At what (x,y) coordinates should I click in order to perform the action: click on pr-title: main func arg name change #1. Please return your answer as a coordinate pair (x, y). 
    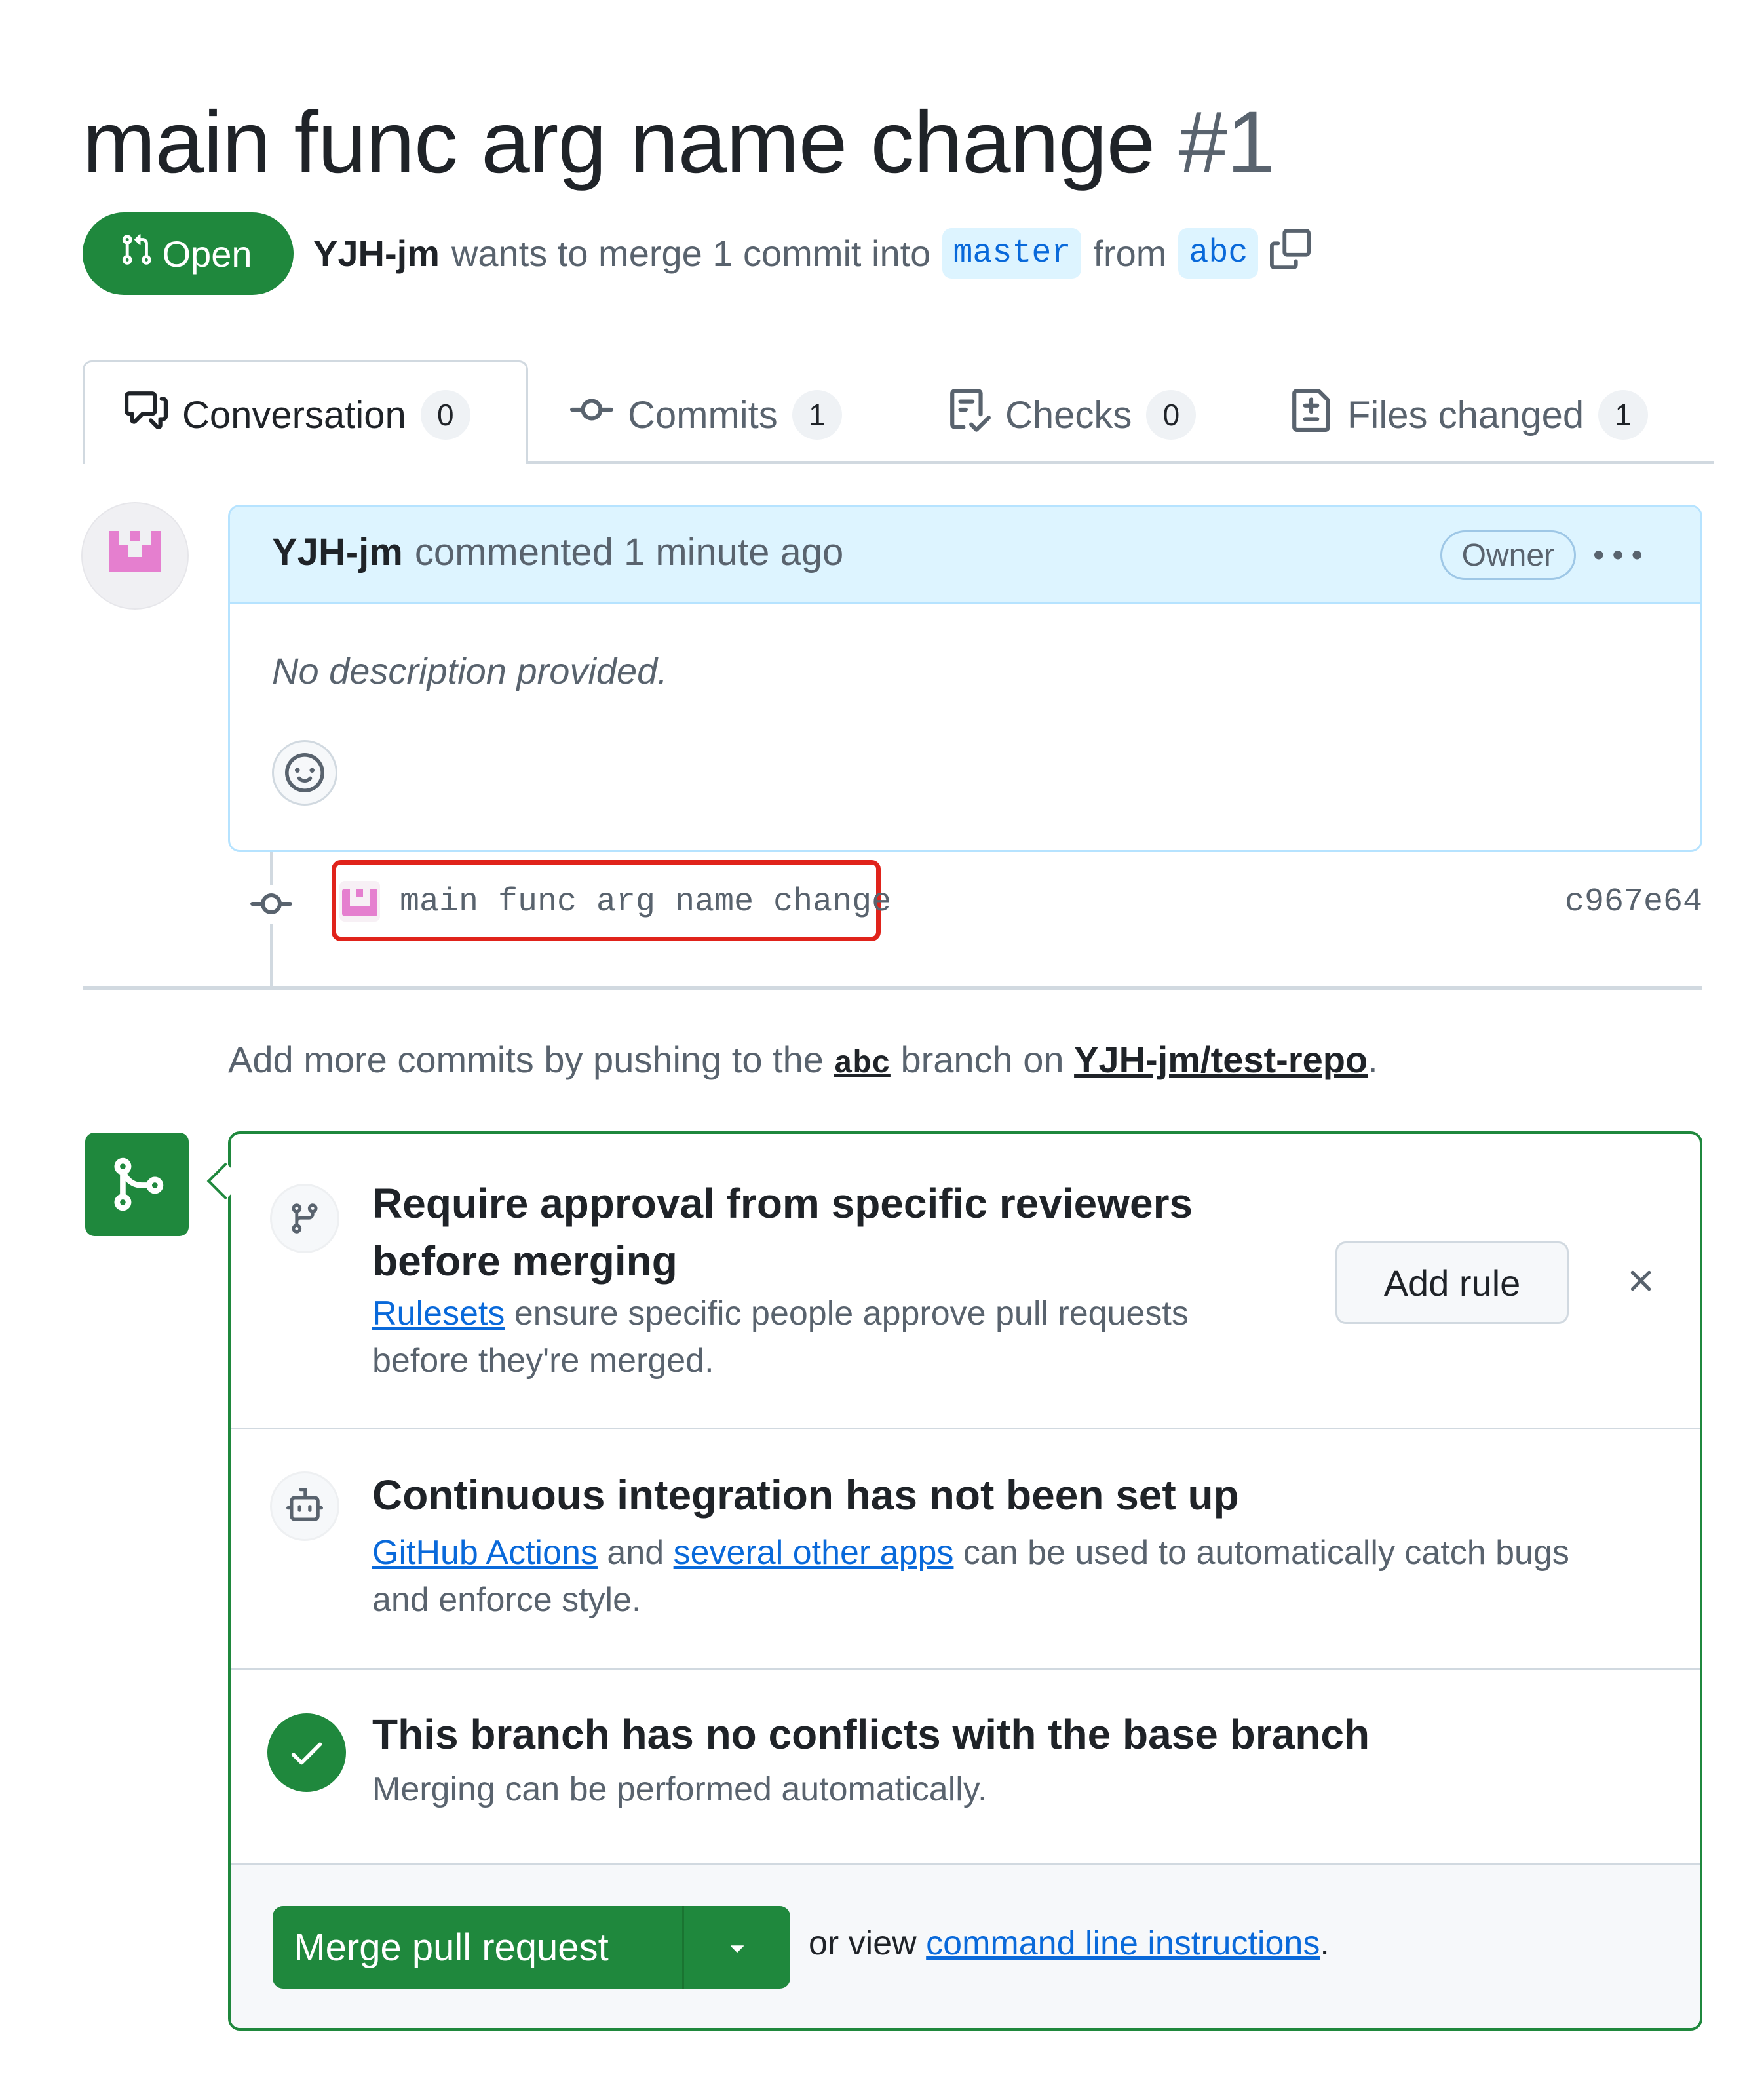
    Looking at the image, I should click on (679, 143).